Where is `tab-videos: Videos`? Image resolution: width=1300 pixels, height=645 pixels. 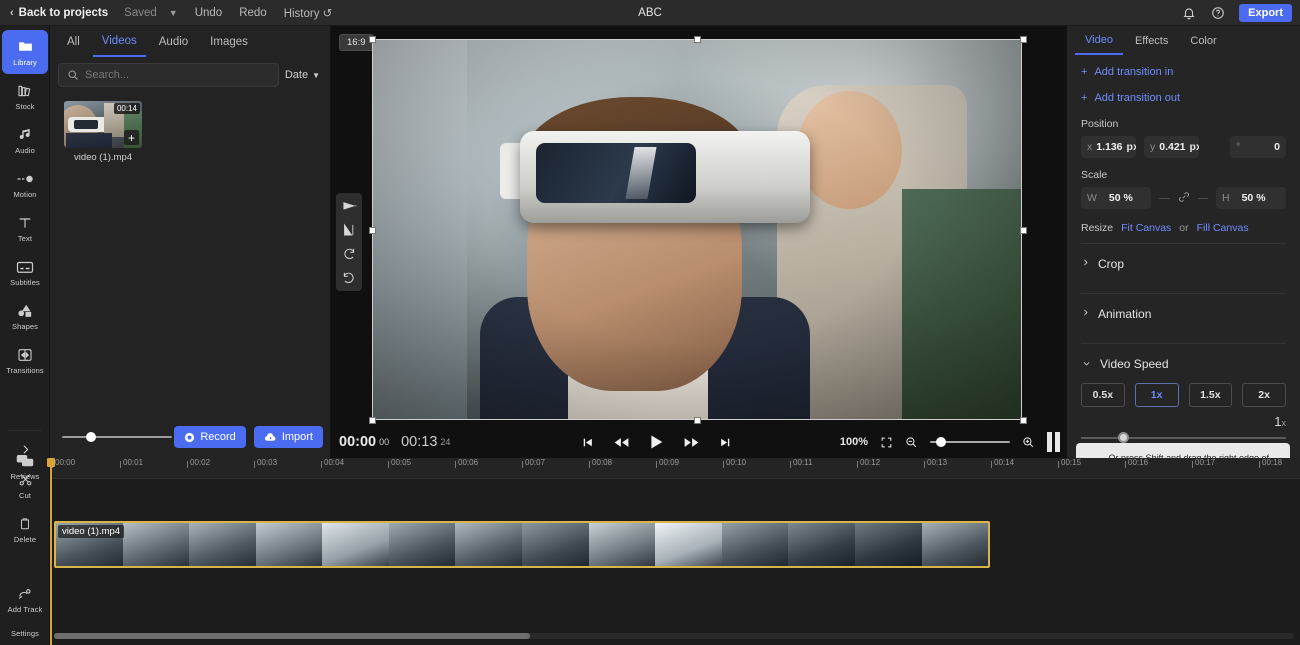 tab-videos: Videos is located at coordinates (119, 42).